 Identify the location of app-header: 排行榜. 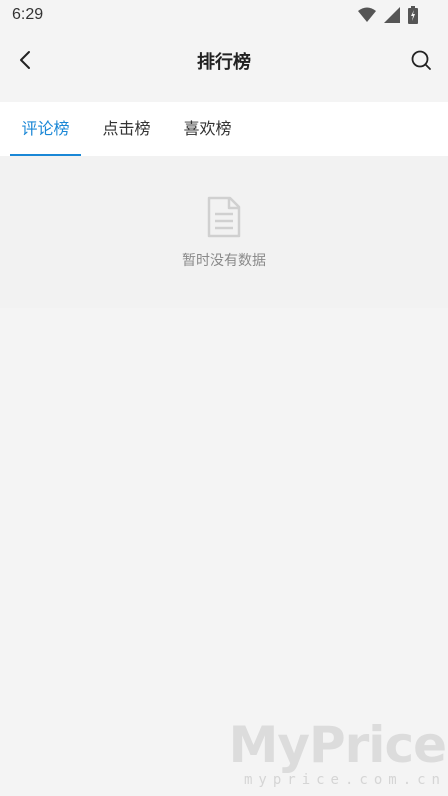
(224, 61).